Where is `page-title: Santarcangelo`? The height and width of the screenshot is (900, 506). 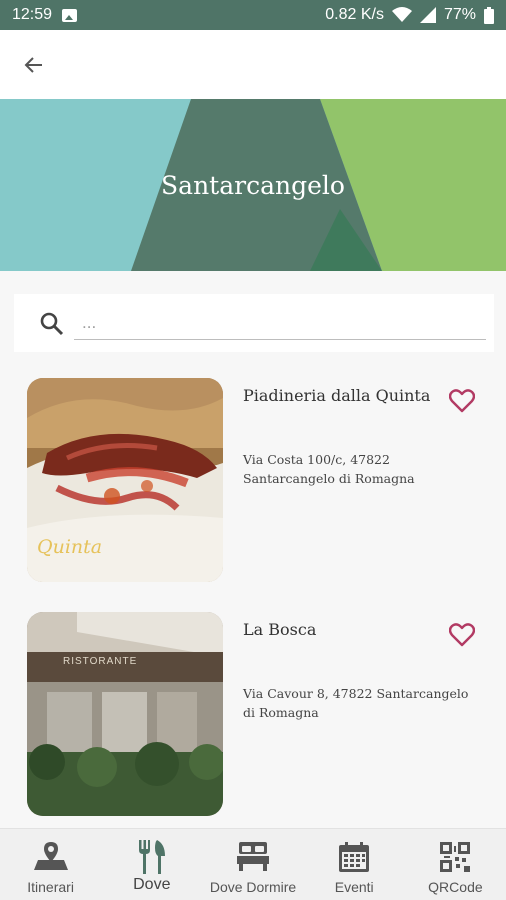 page-title: Santarcangelo is located at coordinates (253, 185).